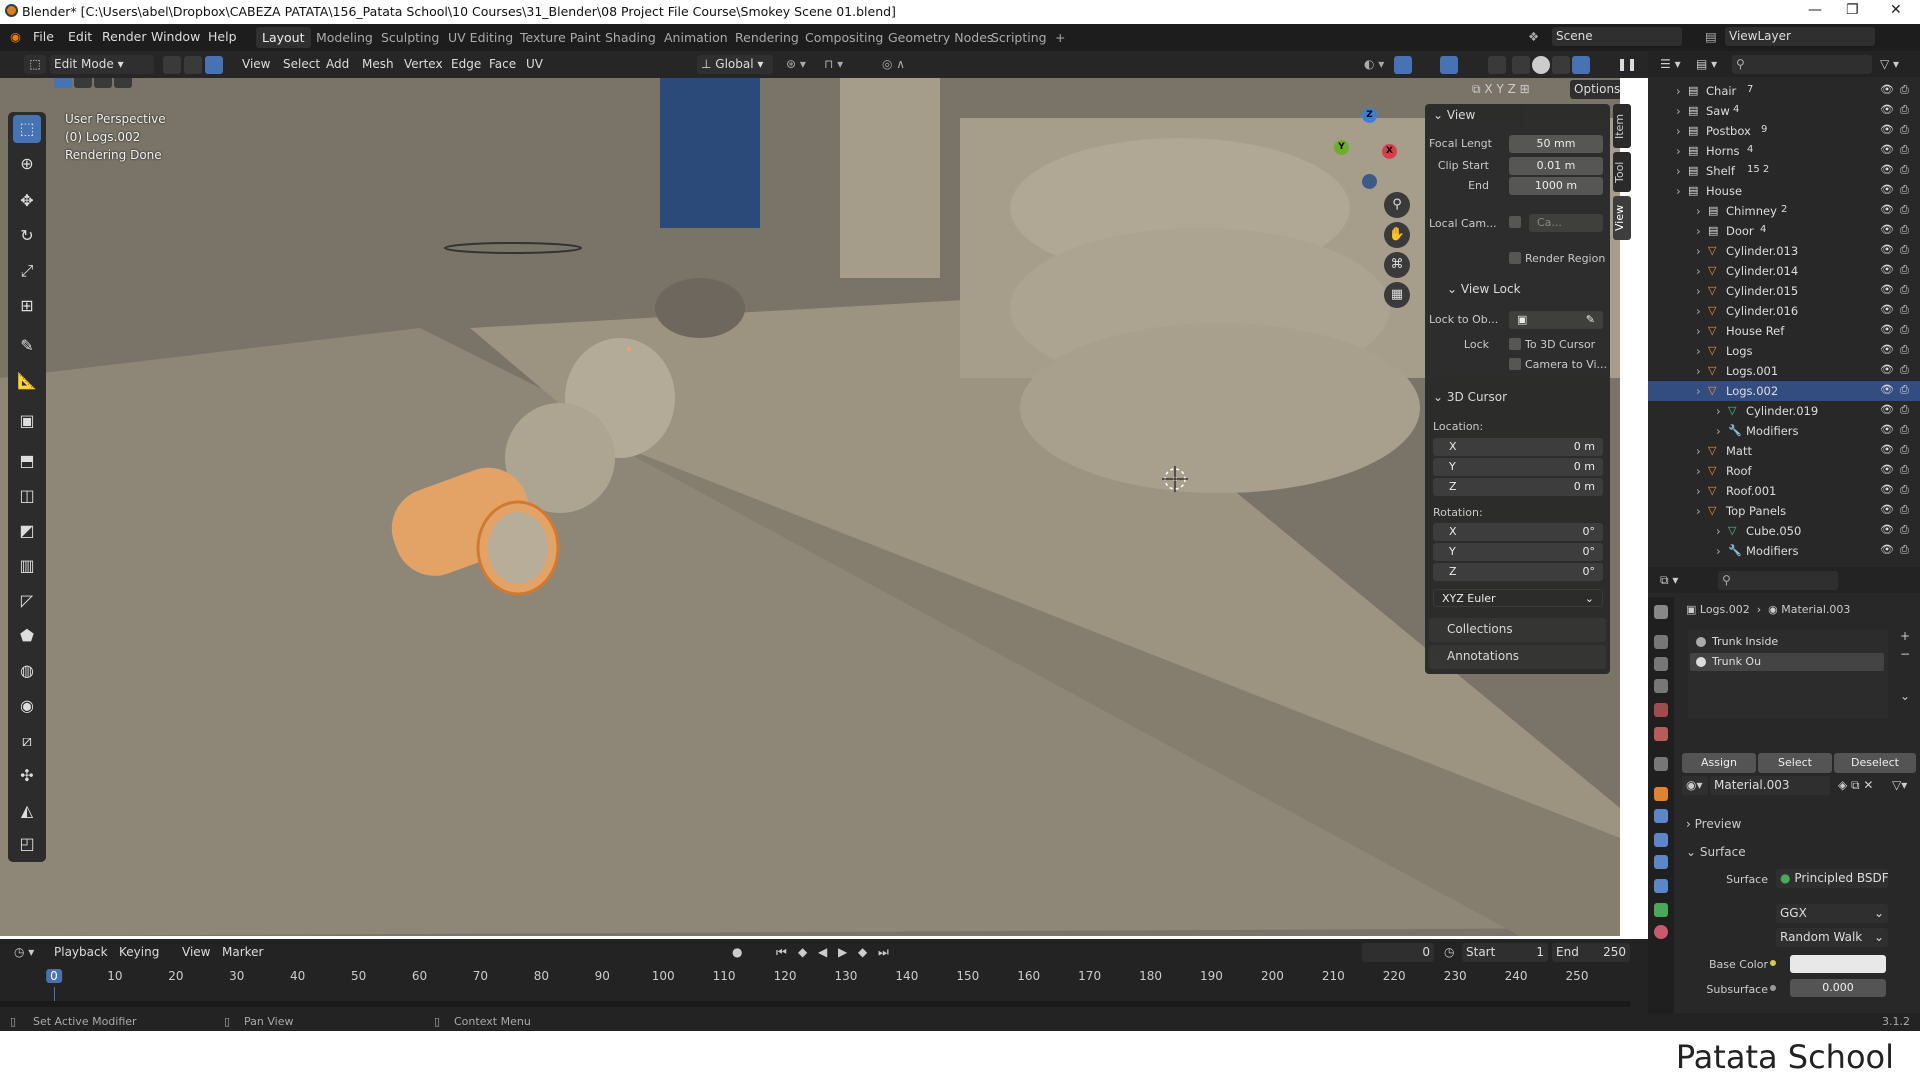 The height and width of the screenshot is (1080, 1920). I want to click on shading-rendered-icon, so click(1581, 65).